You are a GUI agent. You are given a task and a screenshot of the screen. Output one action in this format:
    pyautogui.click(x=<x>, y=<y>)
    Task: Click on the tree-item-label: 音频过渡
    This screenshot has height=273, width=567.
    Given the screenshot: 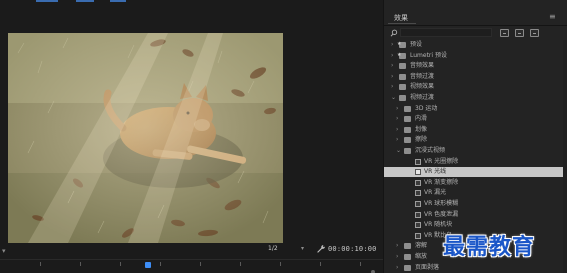 What is the action you would take?
    pyautogui.click(x=422, y=76)
    